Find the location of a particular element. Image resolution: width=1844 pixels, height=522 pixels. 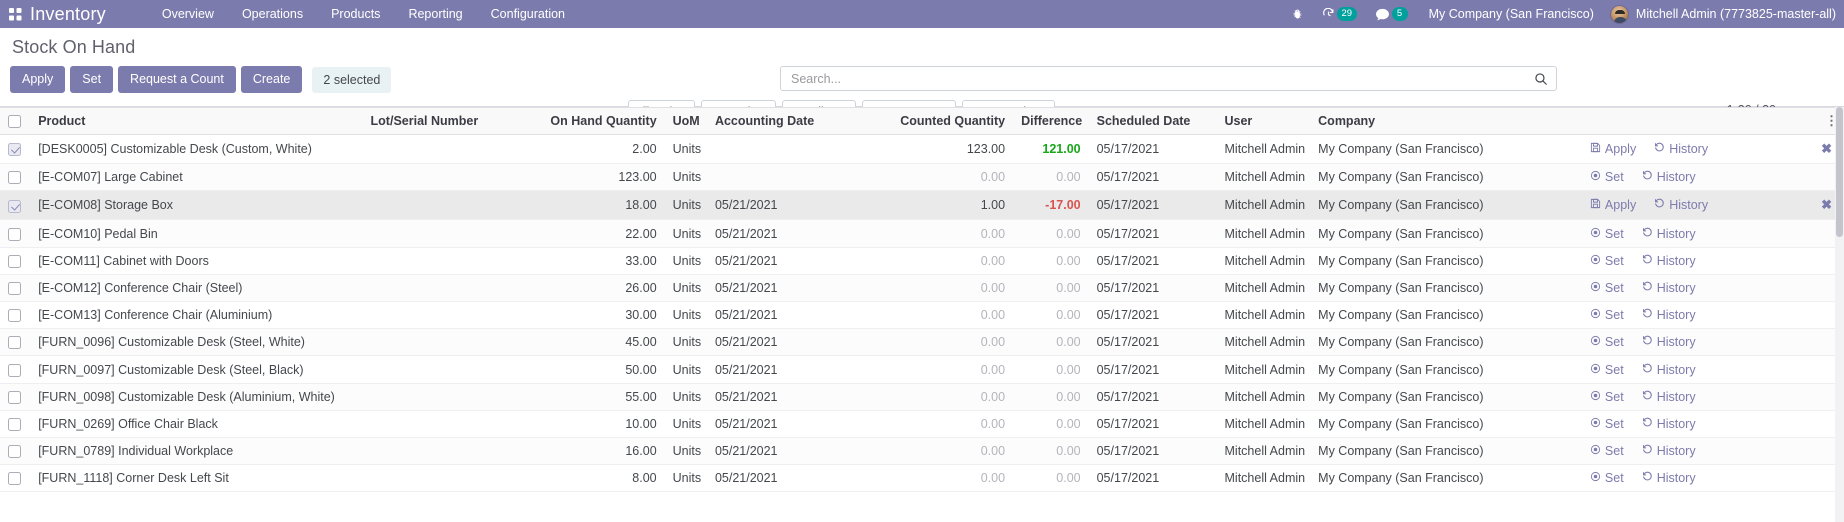

cell-counted-quantity: 123.00 is located at coordinates (924, 149).